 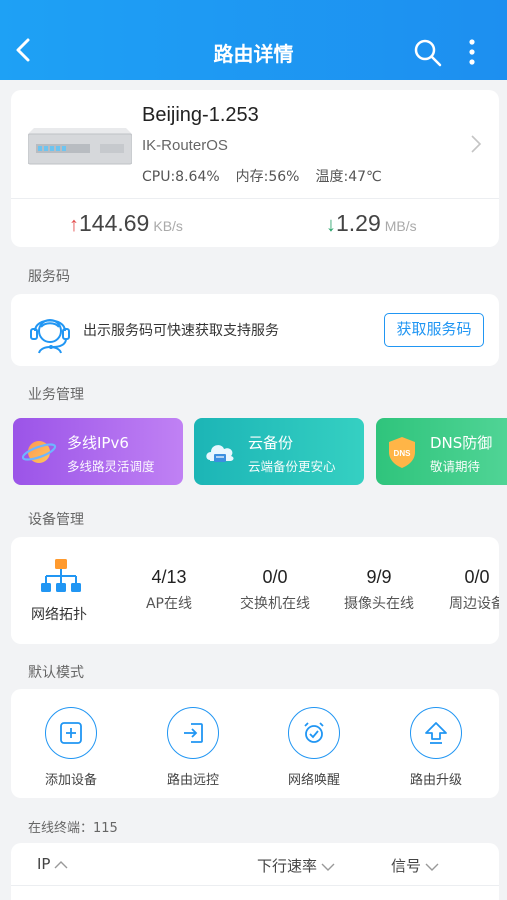 What do you see at coordinates (73, 828) in the screenshot?
I see `online-terminals-count: 在线终端：115` at bounding box center [73, 828].